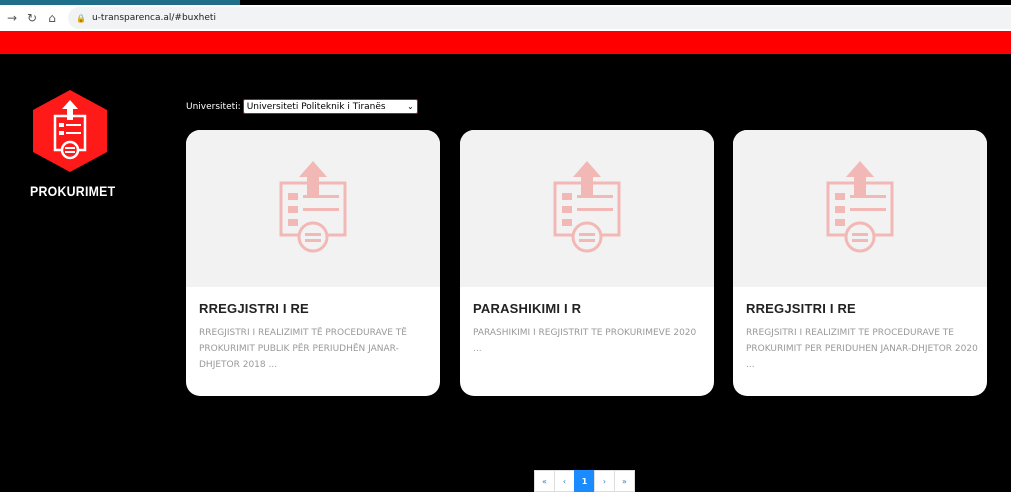  What do you see at coordinates (527, 308) in the screenshot?
I see `card-title: PARASHIKIMI I R` at bounding box center [527, 308].